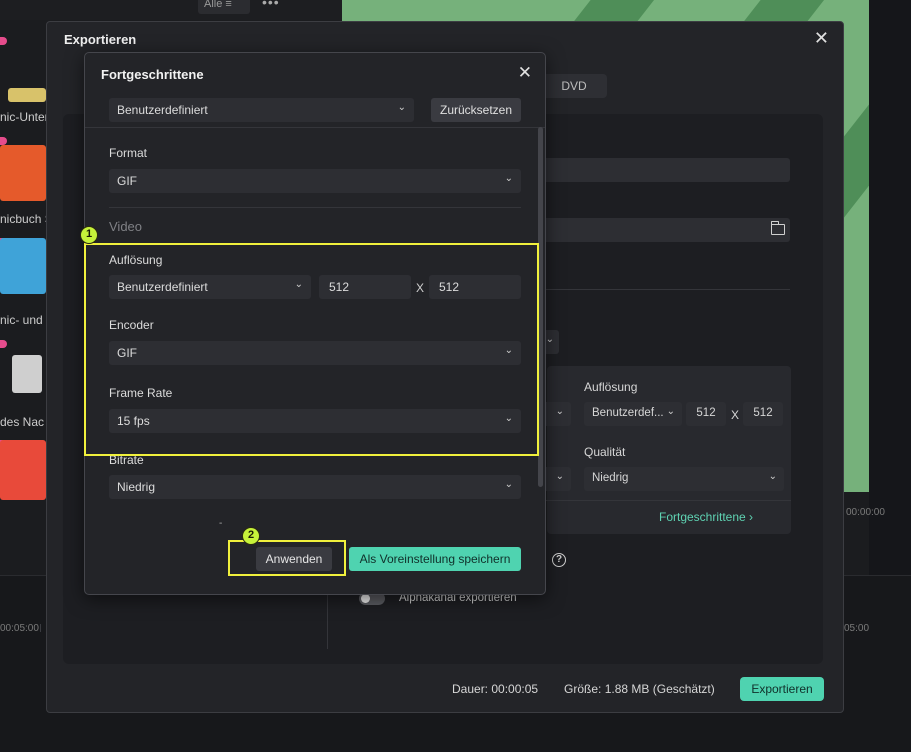 This screenshot has height=752, width=911. I want to click on resolution-height-input: 512, so click(763, 414).